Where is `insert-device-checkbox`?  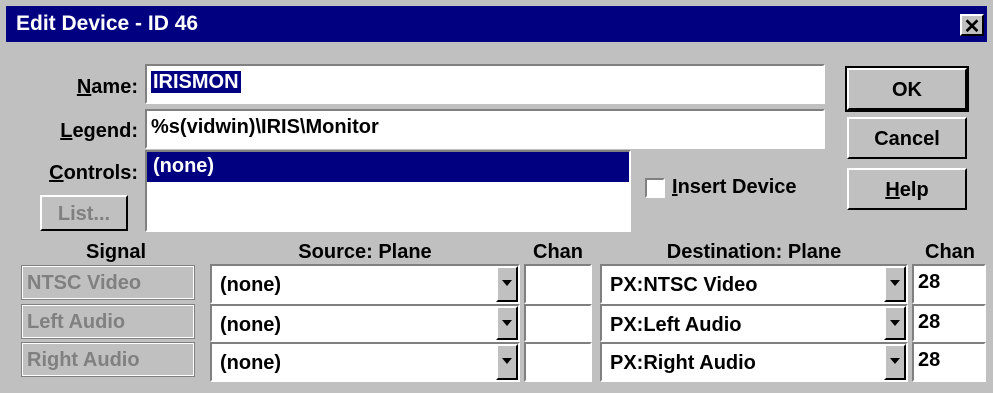 insert-device-checkbox is located at coordinates (655, 188).